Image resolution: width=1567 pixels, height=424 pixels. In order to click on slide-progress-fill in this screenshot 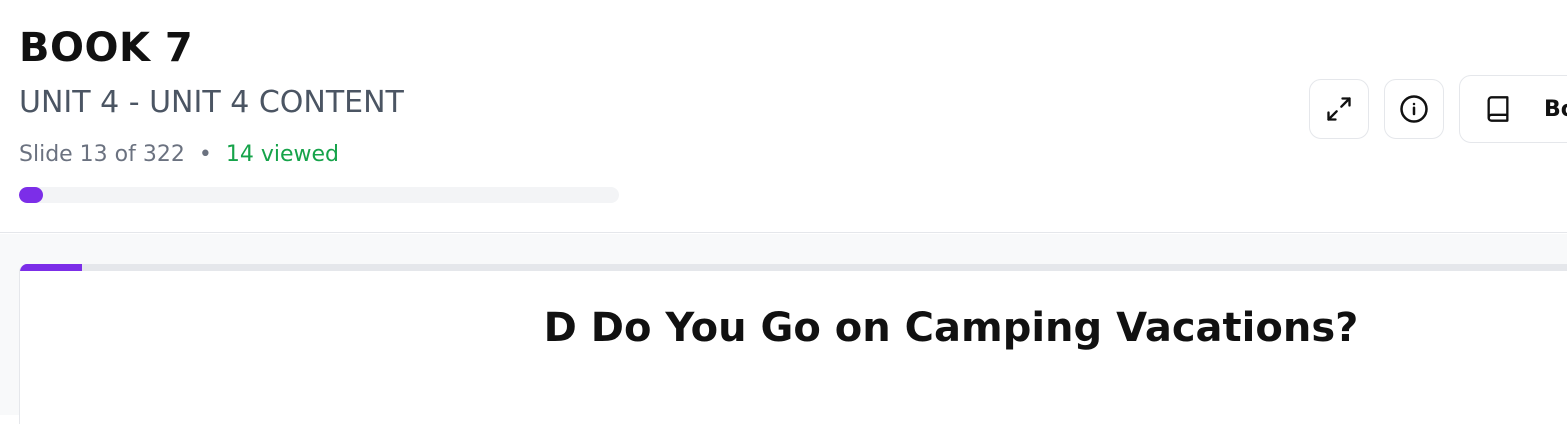, I will do `click(51, 267)`.